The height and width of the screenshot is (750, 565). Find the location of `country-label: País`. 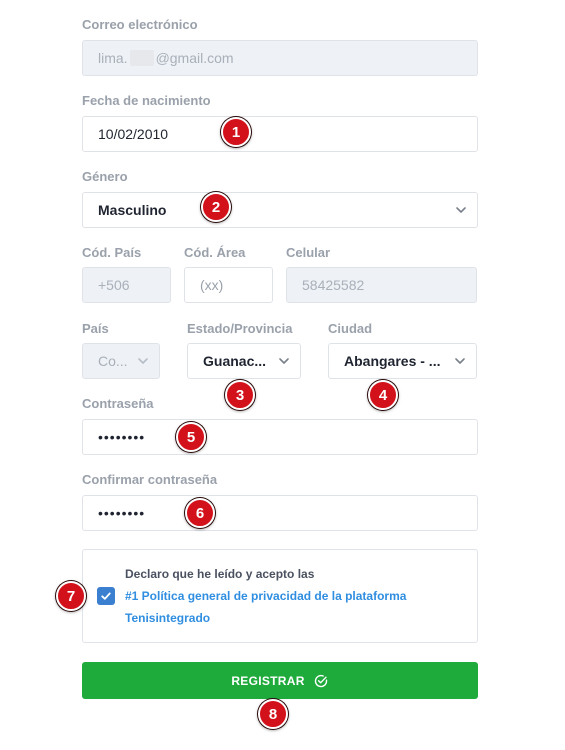

country-label: País is located at coordinates (95, 328).